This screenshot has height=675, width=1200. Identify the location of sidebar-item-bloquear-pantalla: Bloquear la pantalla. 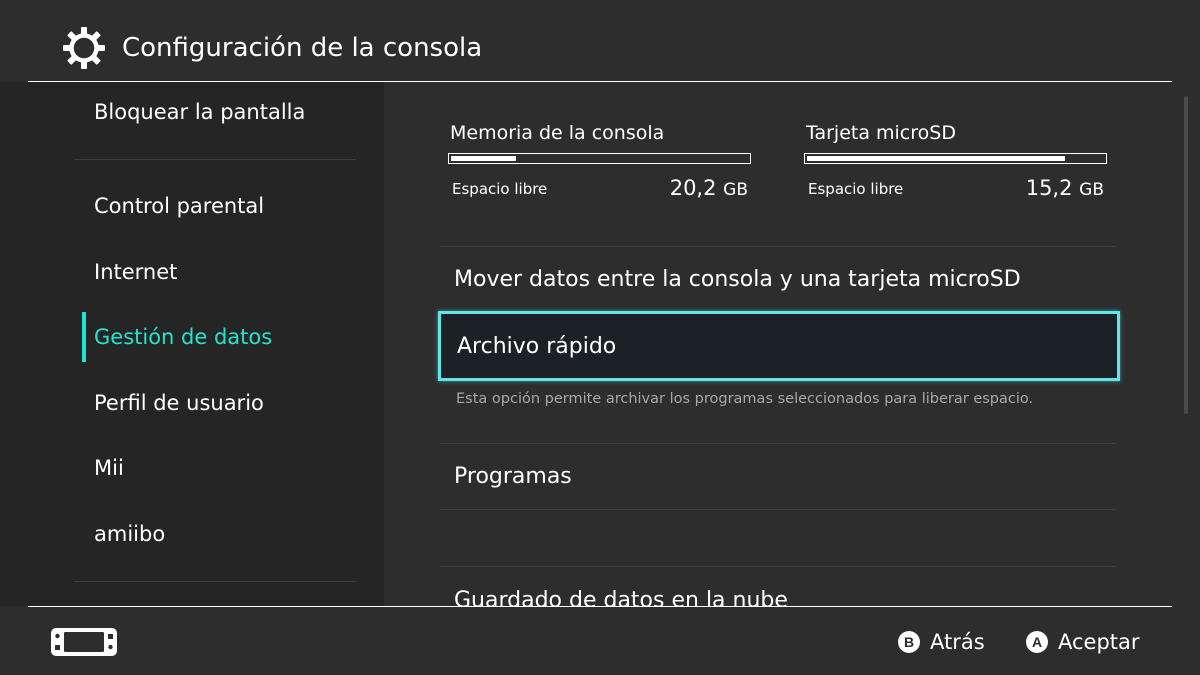
(199, 112).